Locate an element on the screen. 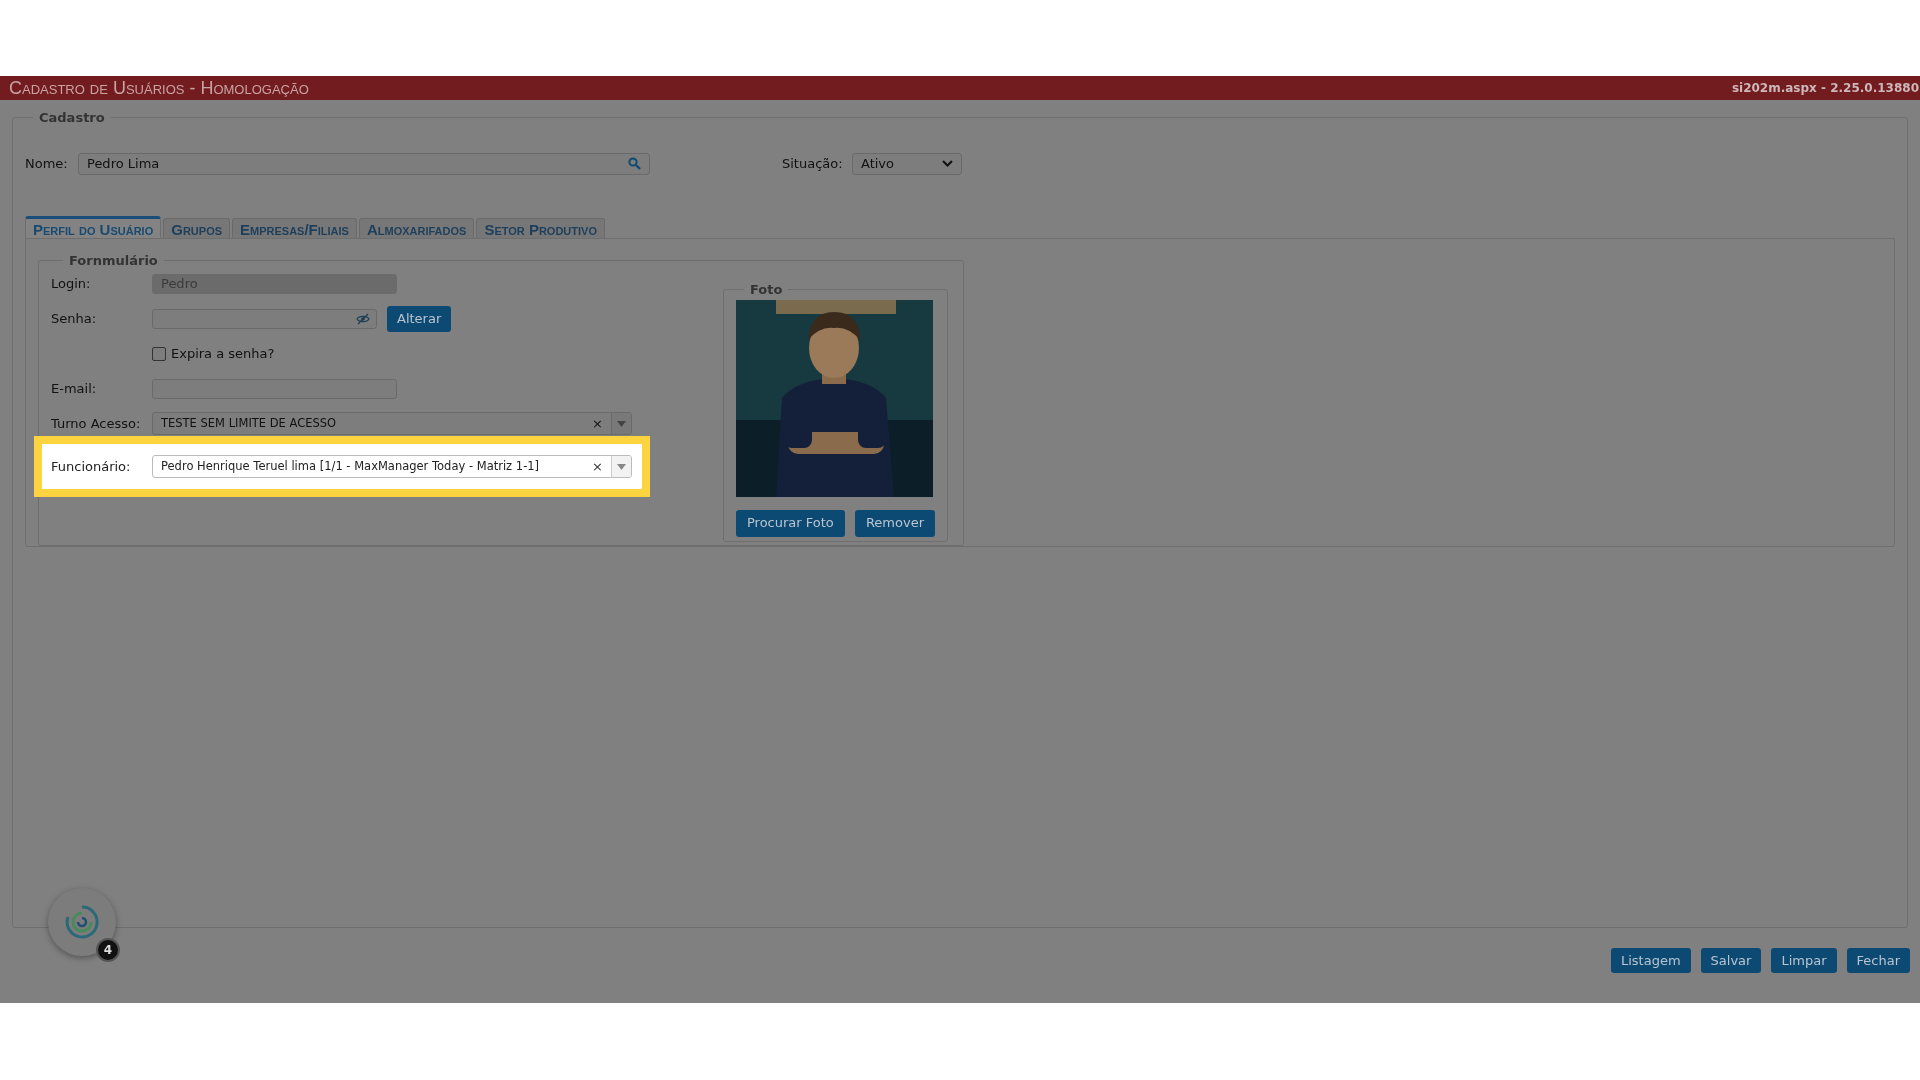  window-title: Cadastro de Usuários - Homologação is located at coordinates (159, 88).